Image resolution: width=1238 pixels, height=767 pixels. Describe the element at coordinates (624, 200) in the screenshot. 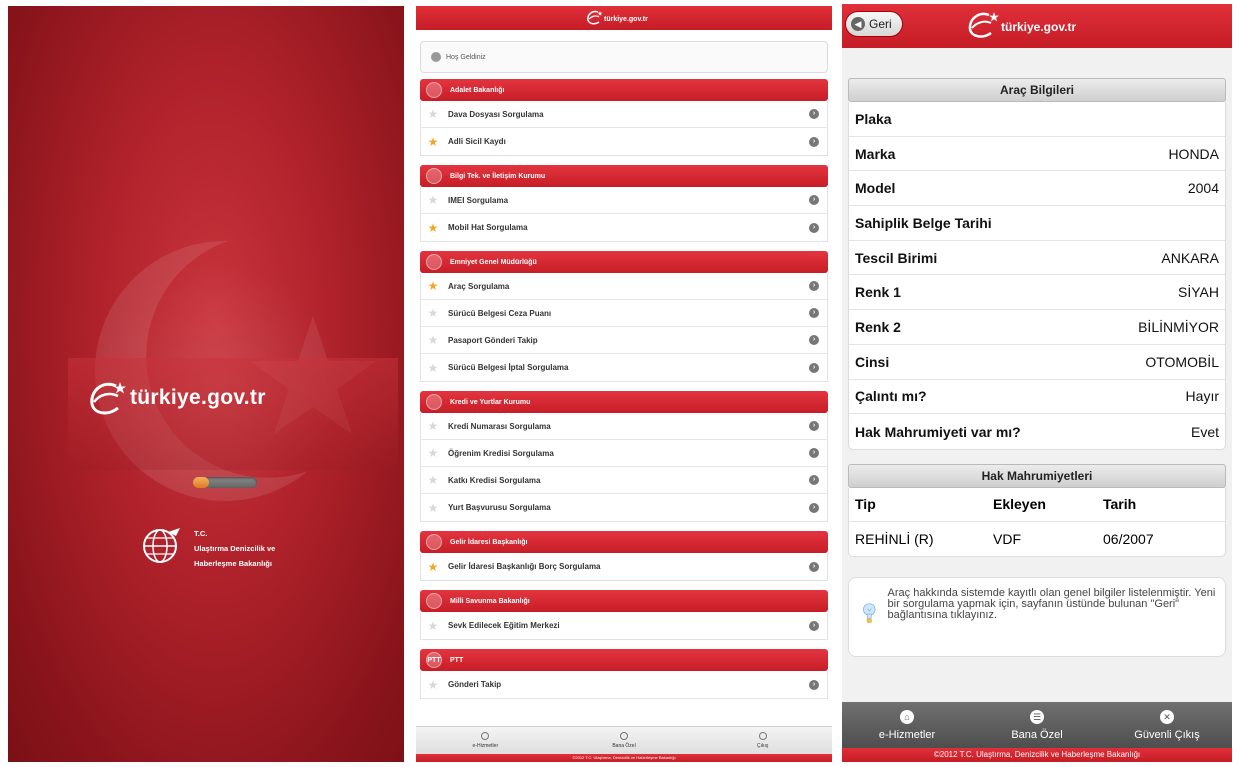

I see `list-item: ★ IMEI Sorgulama ›` at that location.